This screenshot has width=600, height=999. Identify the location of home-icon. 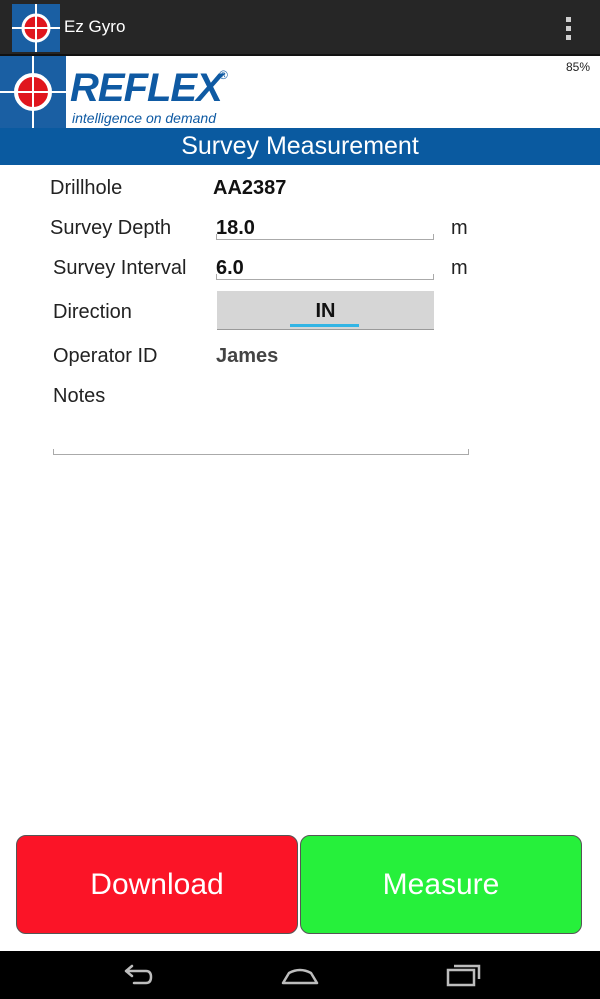
(300, 975).